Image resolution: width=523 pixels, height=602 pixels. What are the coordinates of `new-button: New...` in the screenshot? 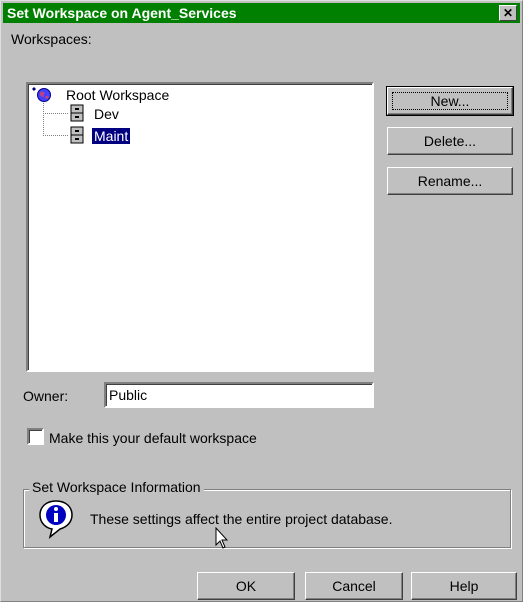 It's located at (450, 101).